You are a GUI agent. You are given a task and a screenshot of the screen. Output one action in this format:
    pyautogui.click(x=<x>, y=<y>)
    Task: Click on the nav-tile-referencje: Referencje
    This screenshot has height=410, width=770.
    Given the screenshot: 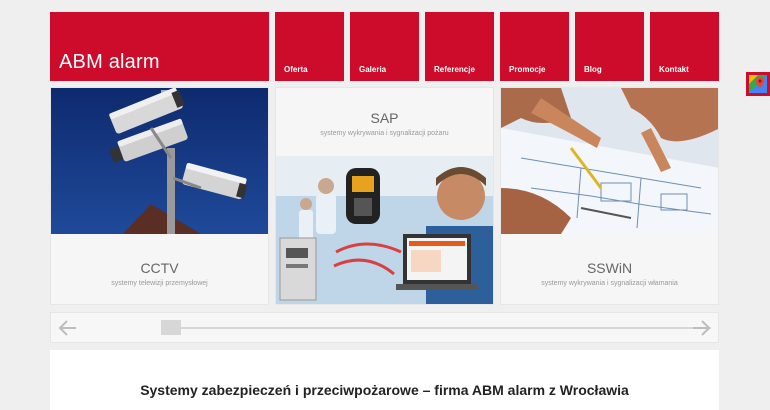 What is the action you would take?
    pyautogui.click(x=459, y=46)
    